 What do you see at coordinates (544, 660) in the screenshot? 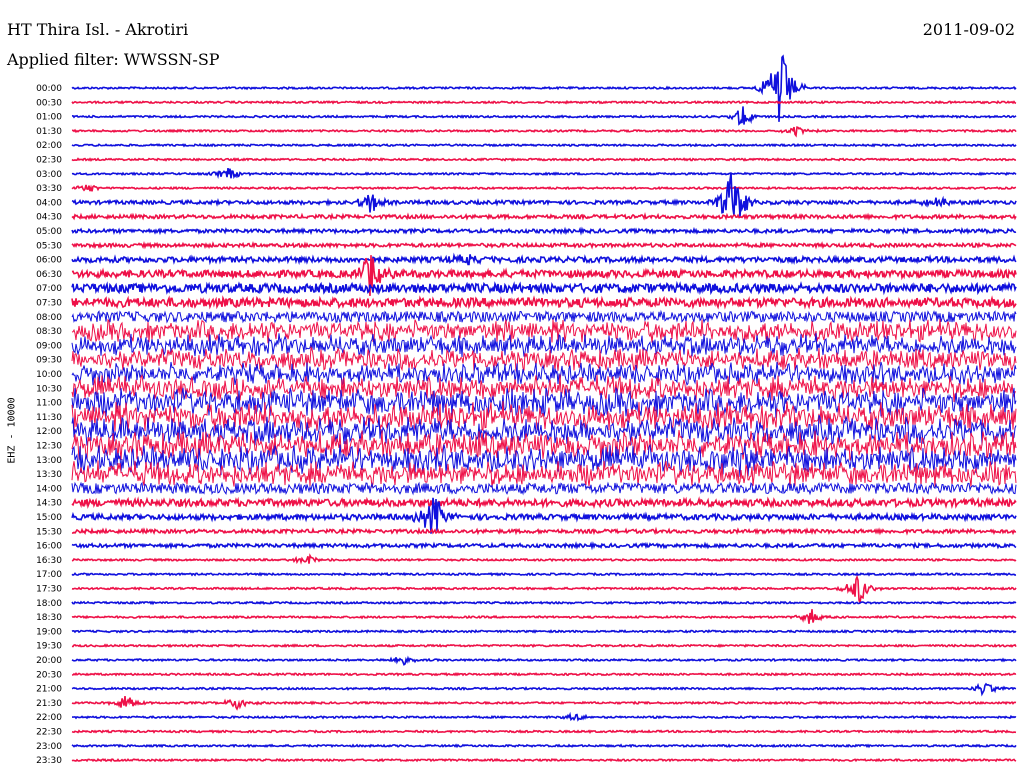
I see `trace-2000` at bounding box center [544, 660].